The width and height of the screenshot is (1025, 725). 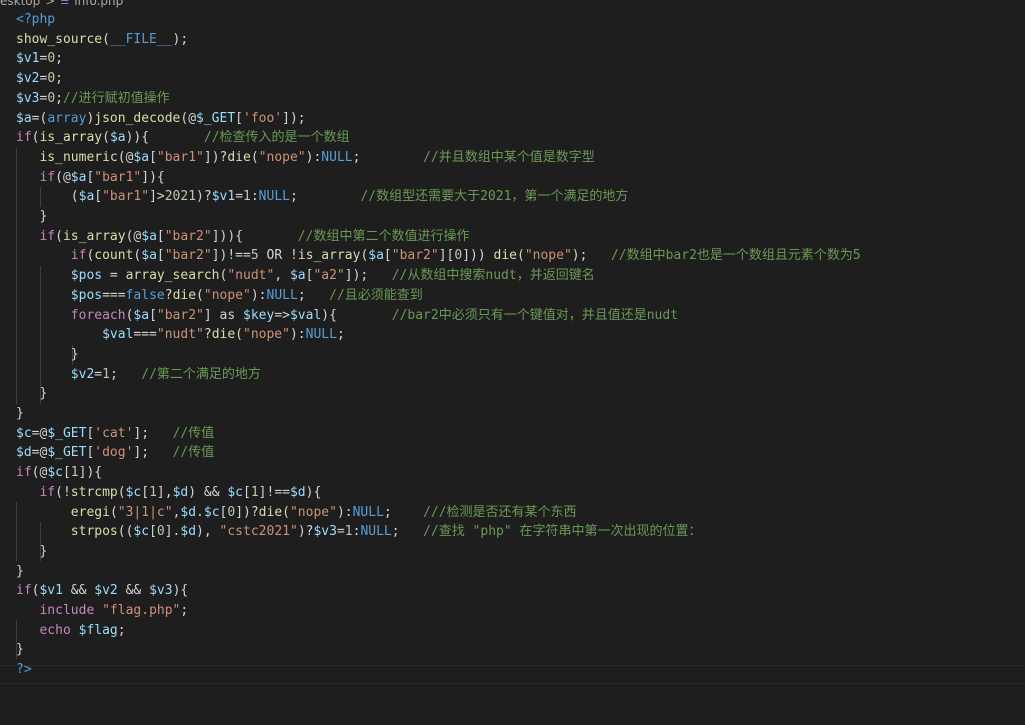 I want to click on code-token: ?>, so click(x=24, y=670).